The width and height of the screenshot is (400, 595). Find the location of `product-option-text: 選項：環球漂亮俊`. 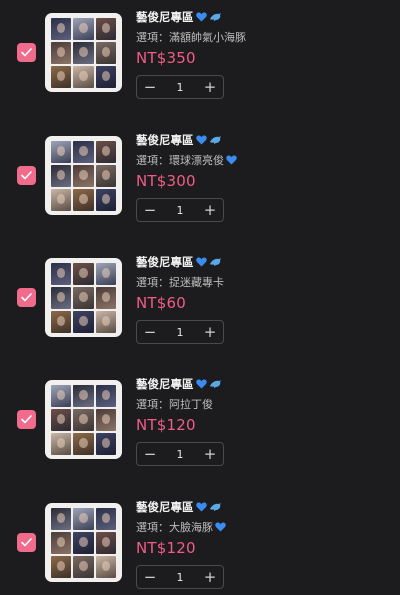

product-option-text: 選項：環球漂亮俊 is located at coordinates (180, 160).